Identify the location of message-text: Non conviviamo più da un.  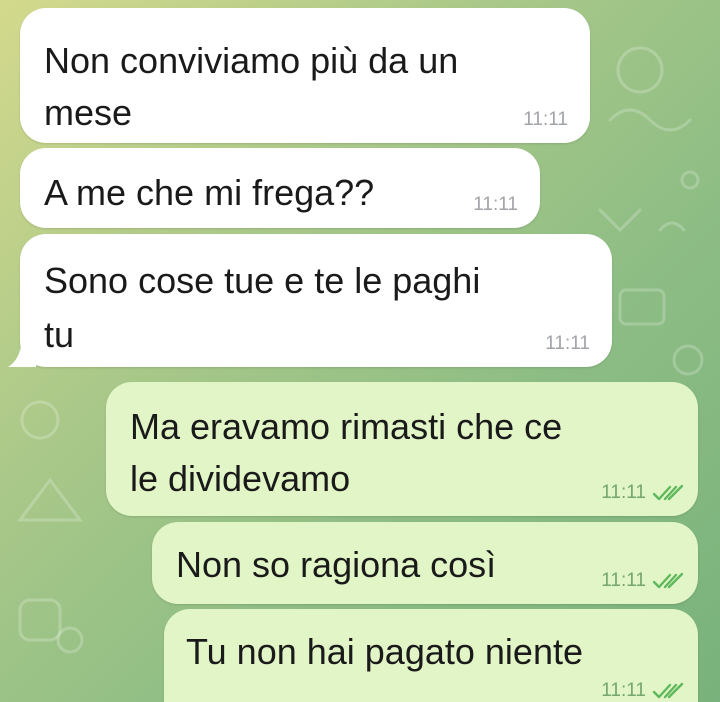
(251, 60).